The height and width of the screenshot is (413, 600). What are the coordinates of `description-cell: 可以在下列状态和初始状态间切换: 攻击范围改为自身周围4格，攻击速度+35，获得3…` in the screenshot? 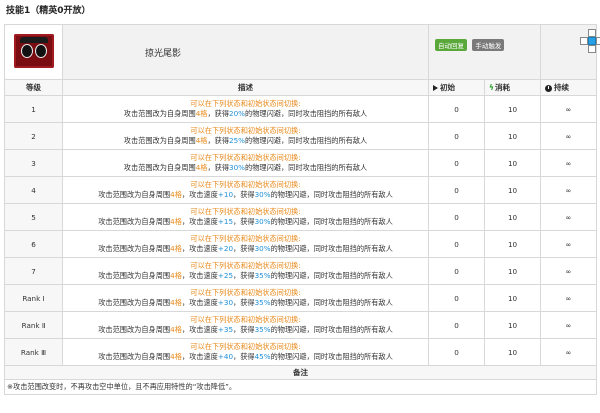 It's located at (245, 325).